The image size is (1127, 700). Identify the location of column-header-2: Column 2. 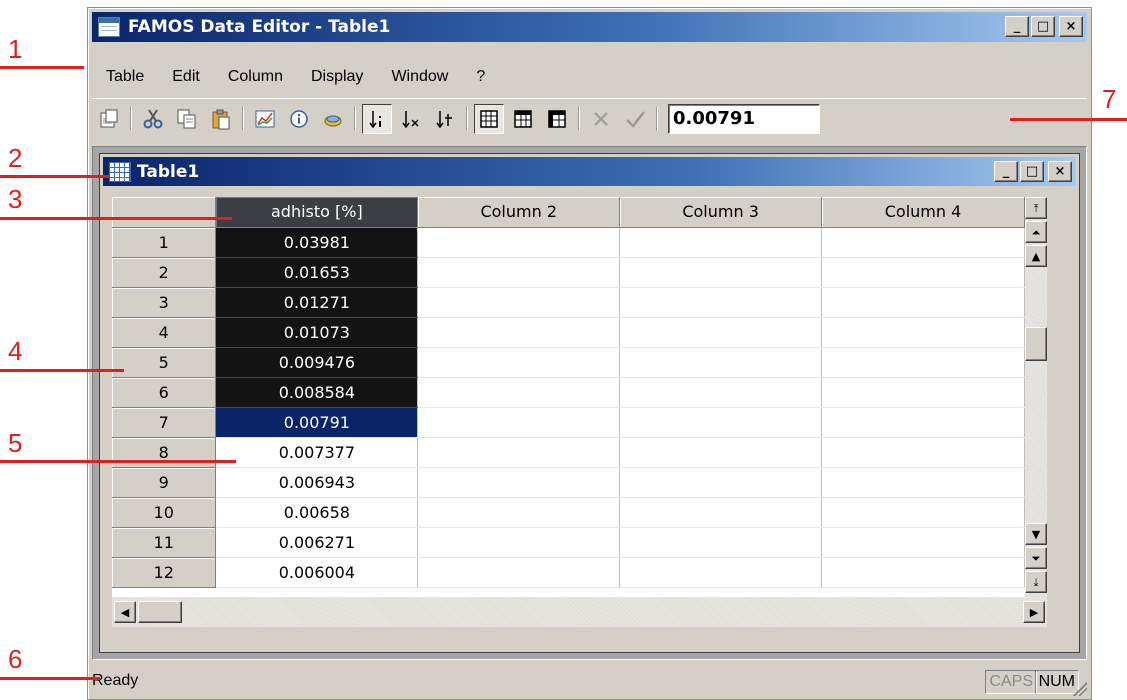
(519, 212).